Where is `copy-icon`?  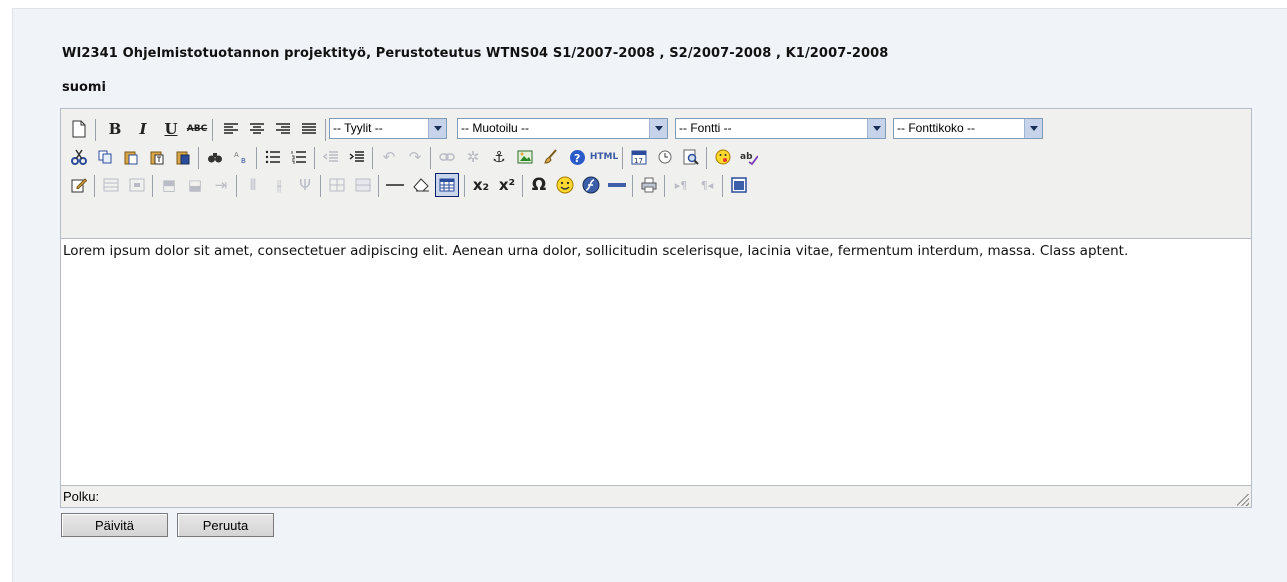
copy-icon is located at coordinates (105, 157).